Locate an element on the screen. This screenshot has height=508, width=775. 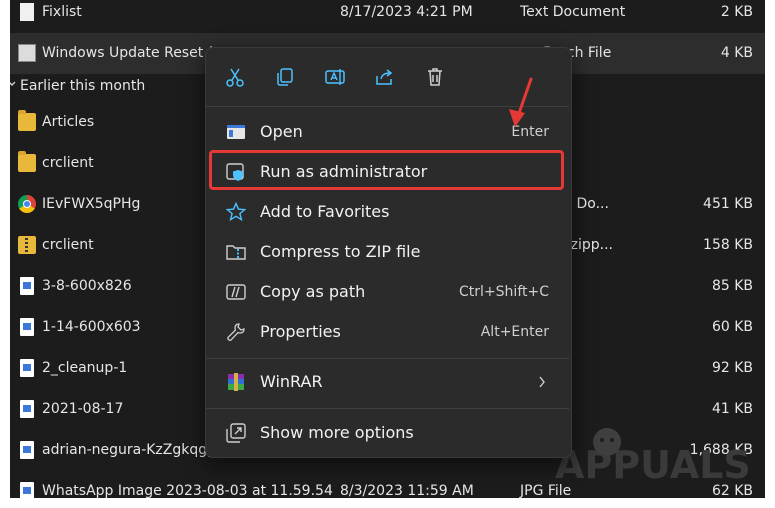
menu-item-properties: Properties Alt+Enter is located at coordinates (387, 332).